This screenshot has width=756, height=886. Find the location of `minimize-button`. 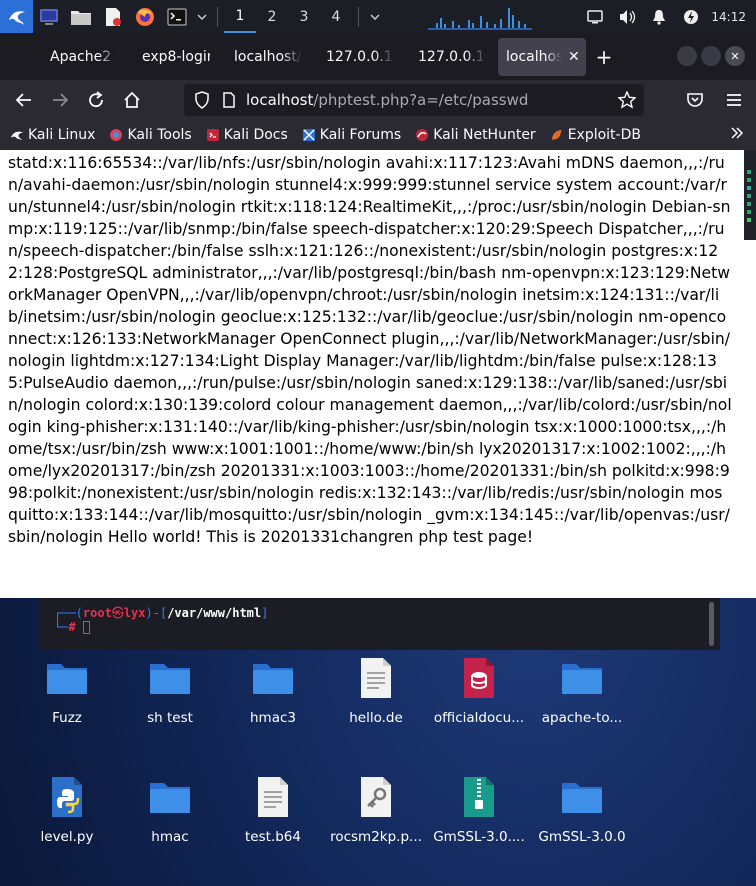

minimize-button is located at coordinates (687, 56).